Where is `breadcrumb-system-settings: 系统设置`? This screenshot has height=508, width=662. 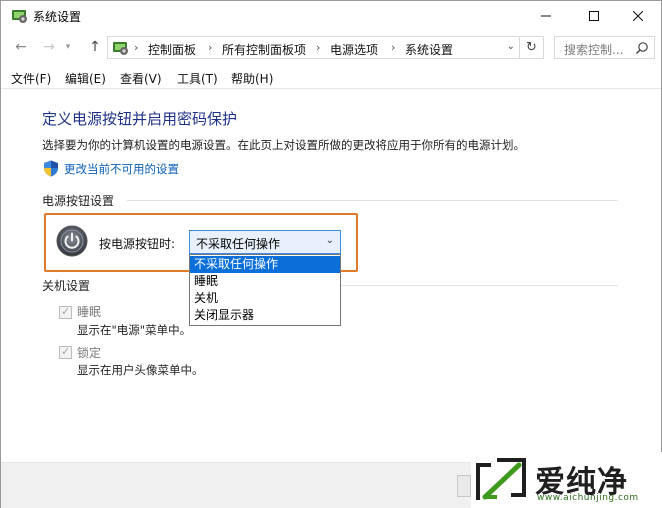
breadcrumb-system-settings: 系统设置 is located at coordinates (429, 49).